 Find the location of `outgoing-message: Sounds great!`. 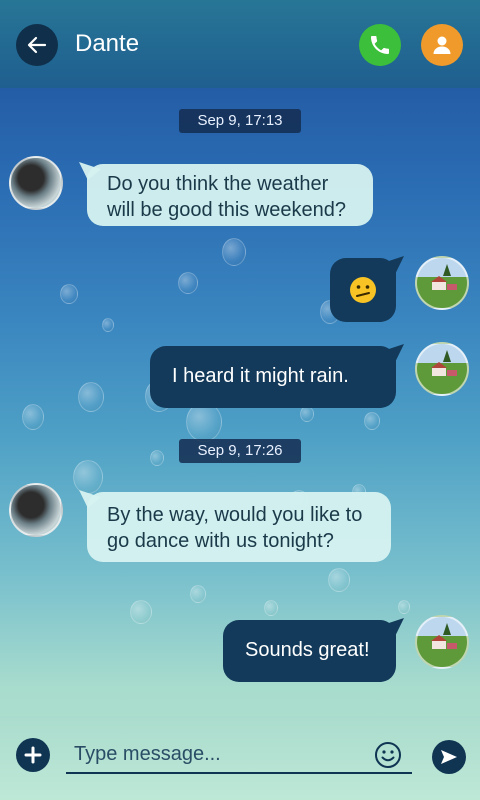

outgoing-message: Sounds great! is located at coordinates (309, 651).